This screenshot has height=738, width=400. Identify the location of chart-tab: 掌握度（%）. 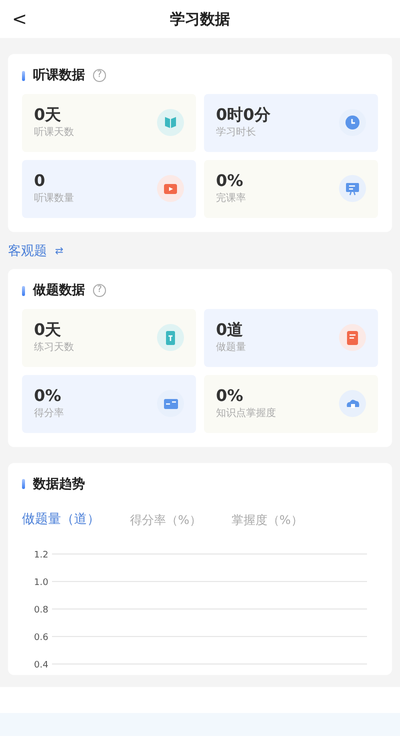
(267, 519).